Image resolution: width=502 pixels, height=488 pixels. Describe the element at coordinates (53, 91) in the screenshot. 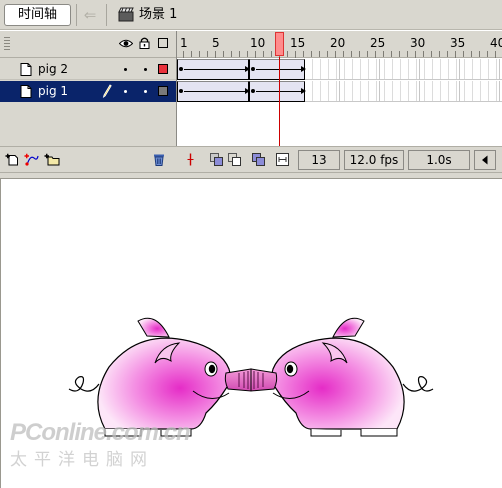

I see `layer-name: pig 1` at that location.